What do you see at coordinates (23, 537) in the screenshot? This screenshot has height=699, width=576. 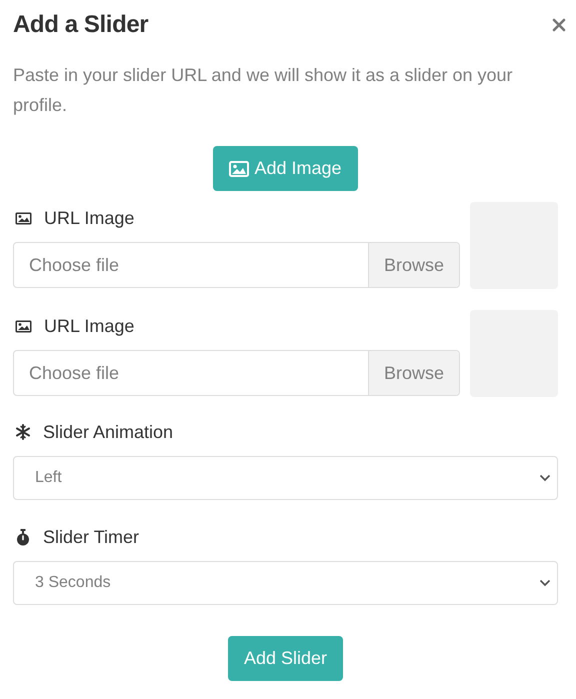 I see `stopwatch-icon` at bounding box center [23, 537].